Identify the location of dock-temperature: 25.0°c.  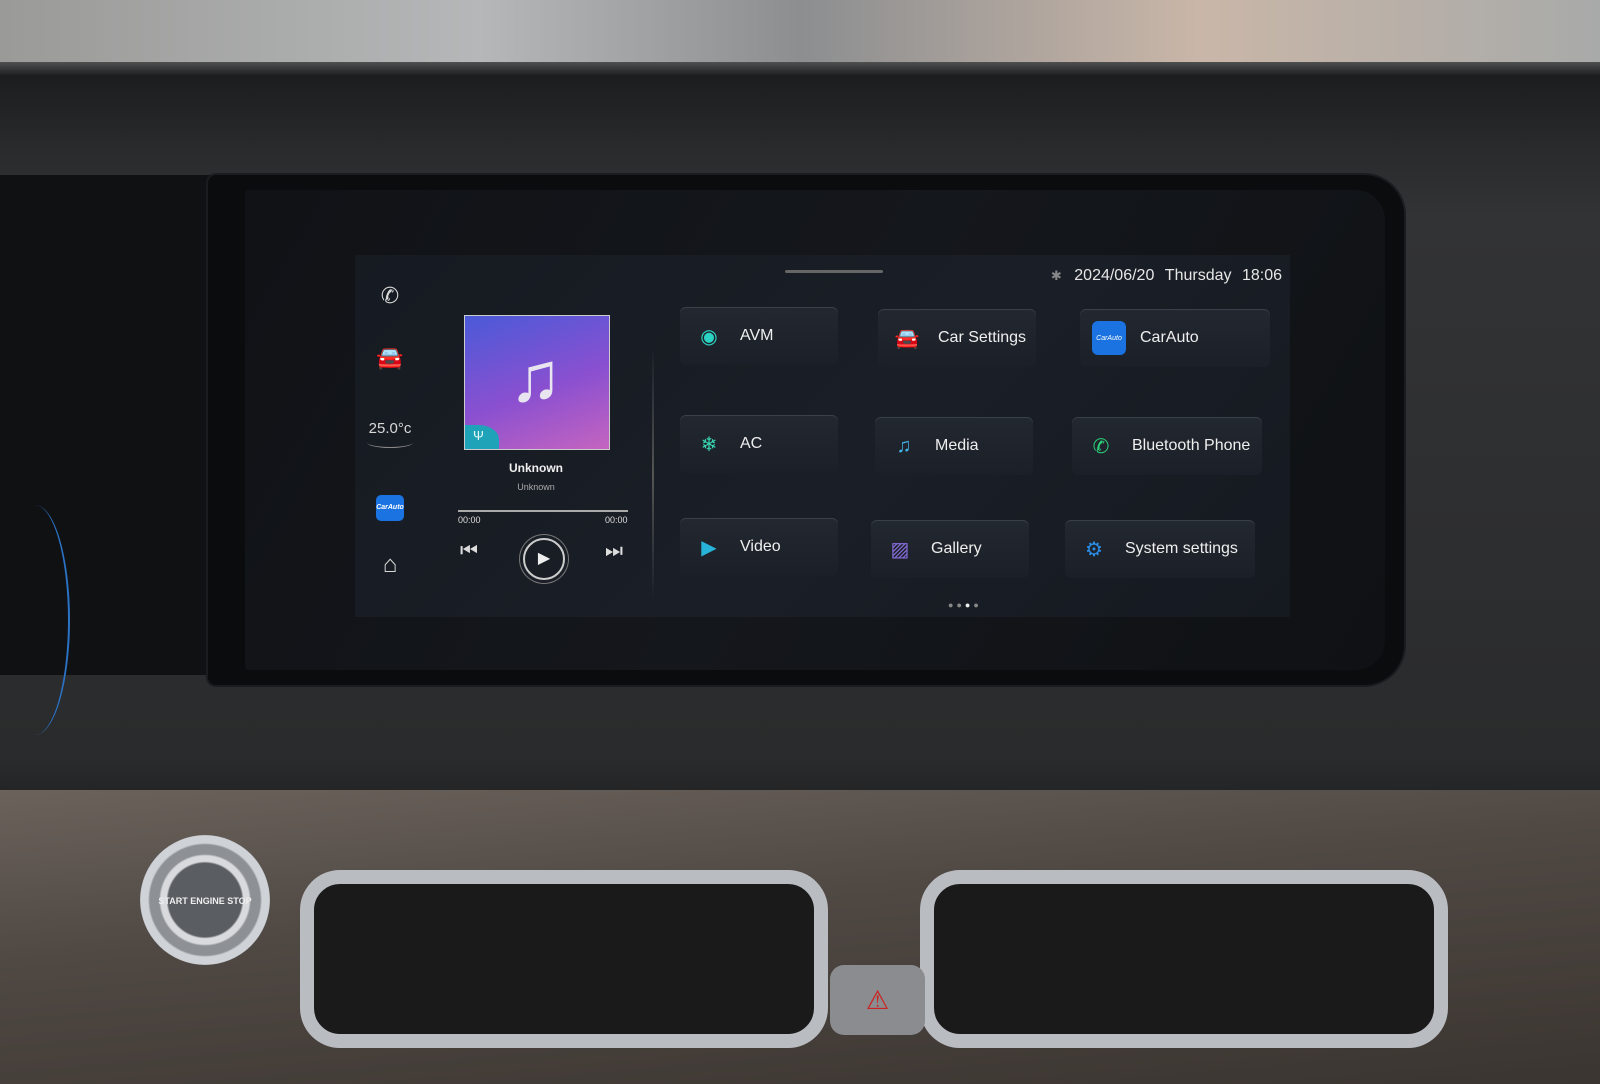
(390, 434).